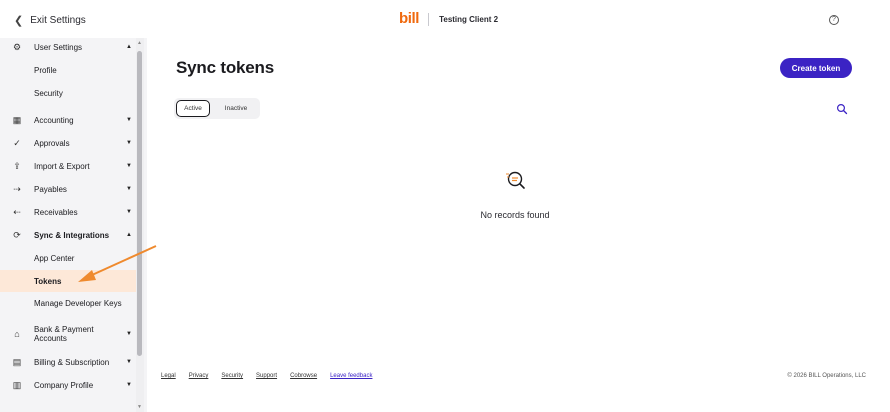  Describe the element at coordinates (168, 376) in the screenshot. I see `footer-link-legal: Legal` at that location.